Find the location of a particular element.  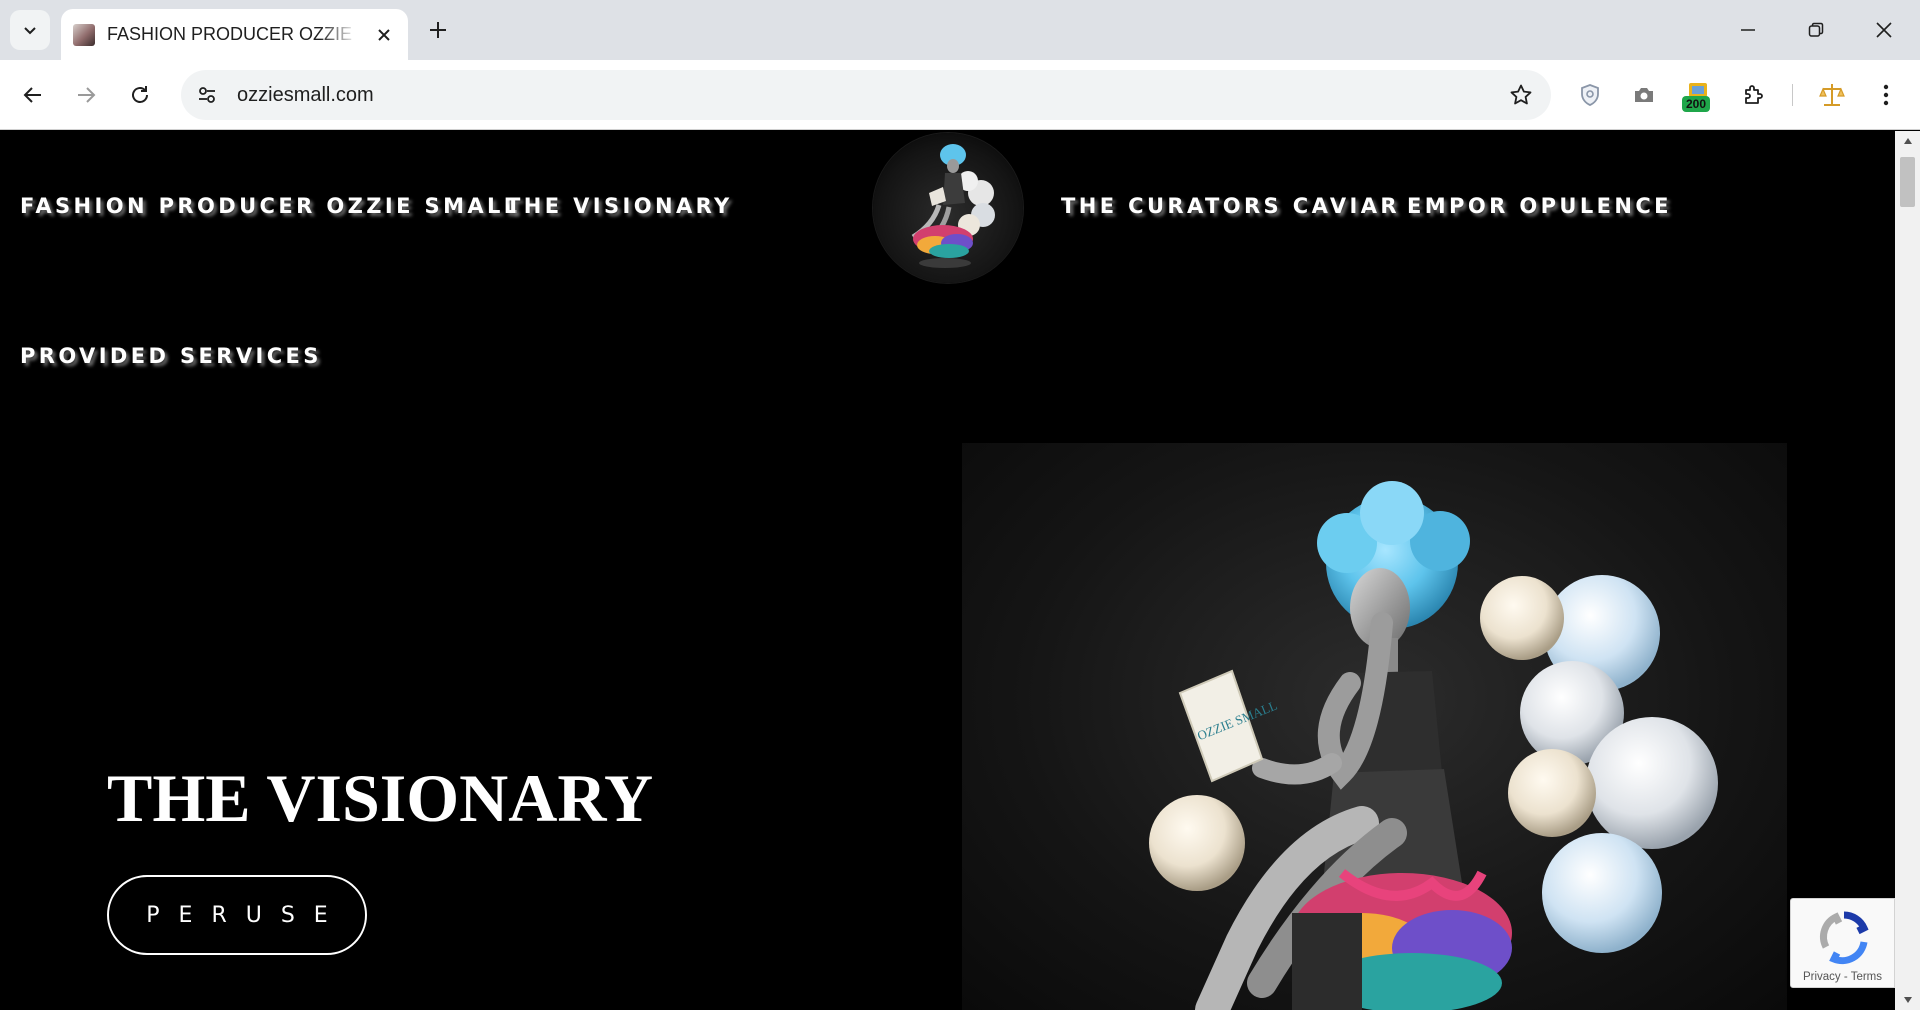

back-button is located at coordinates (33, 95).